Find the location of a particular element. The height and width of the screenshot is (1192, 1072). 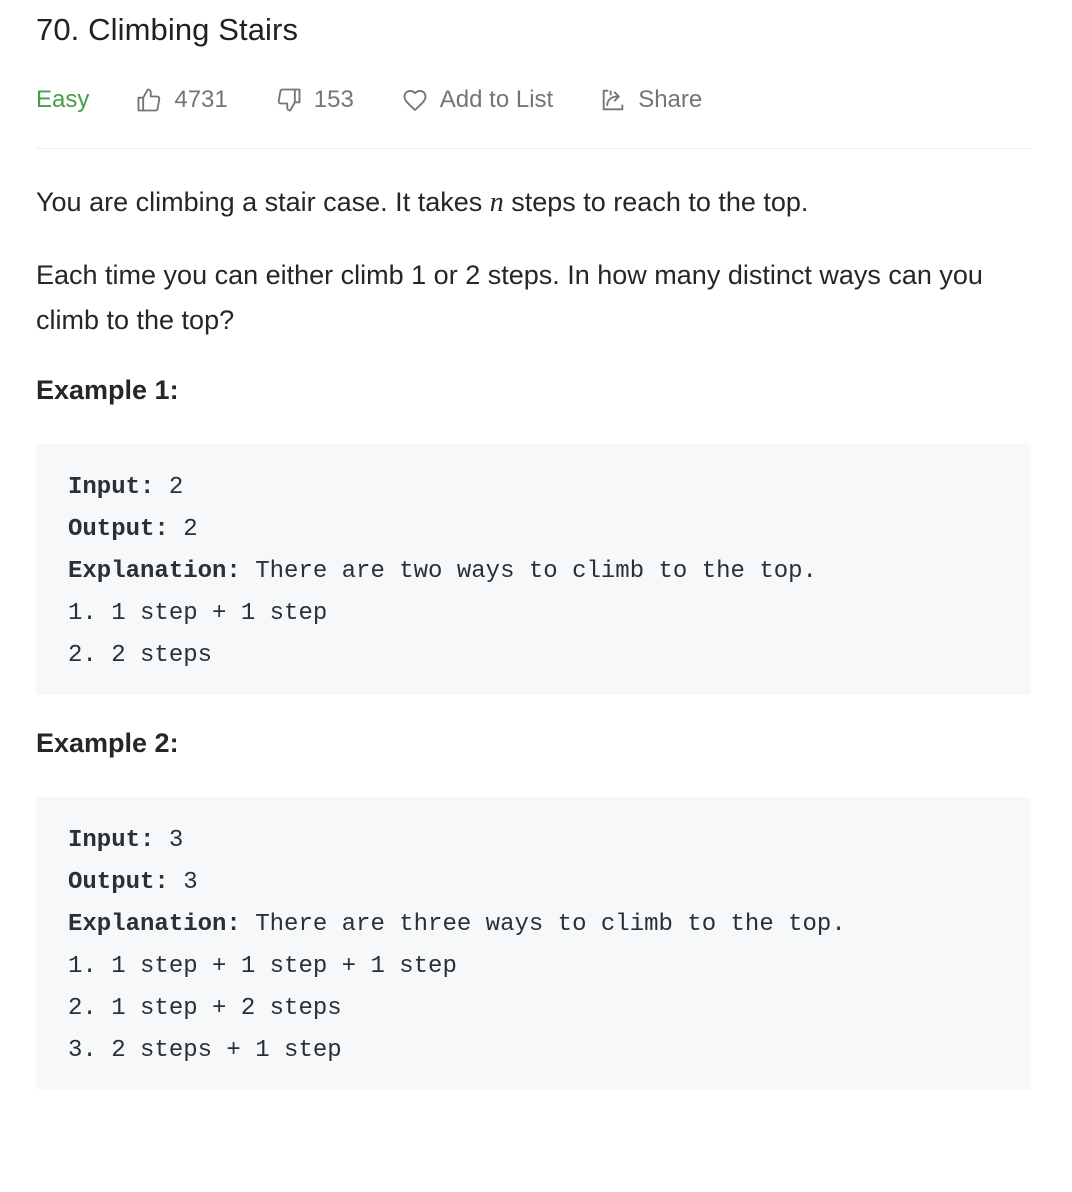

add-to-list-button: Add to List is located at coordinates (477, 100).